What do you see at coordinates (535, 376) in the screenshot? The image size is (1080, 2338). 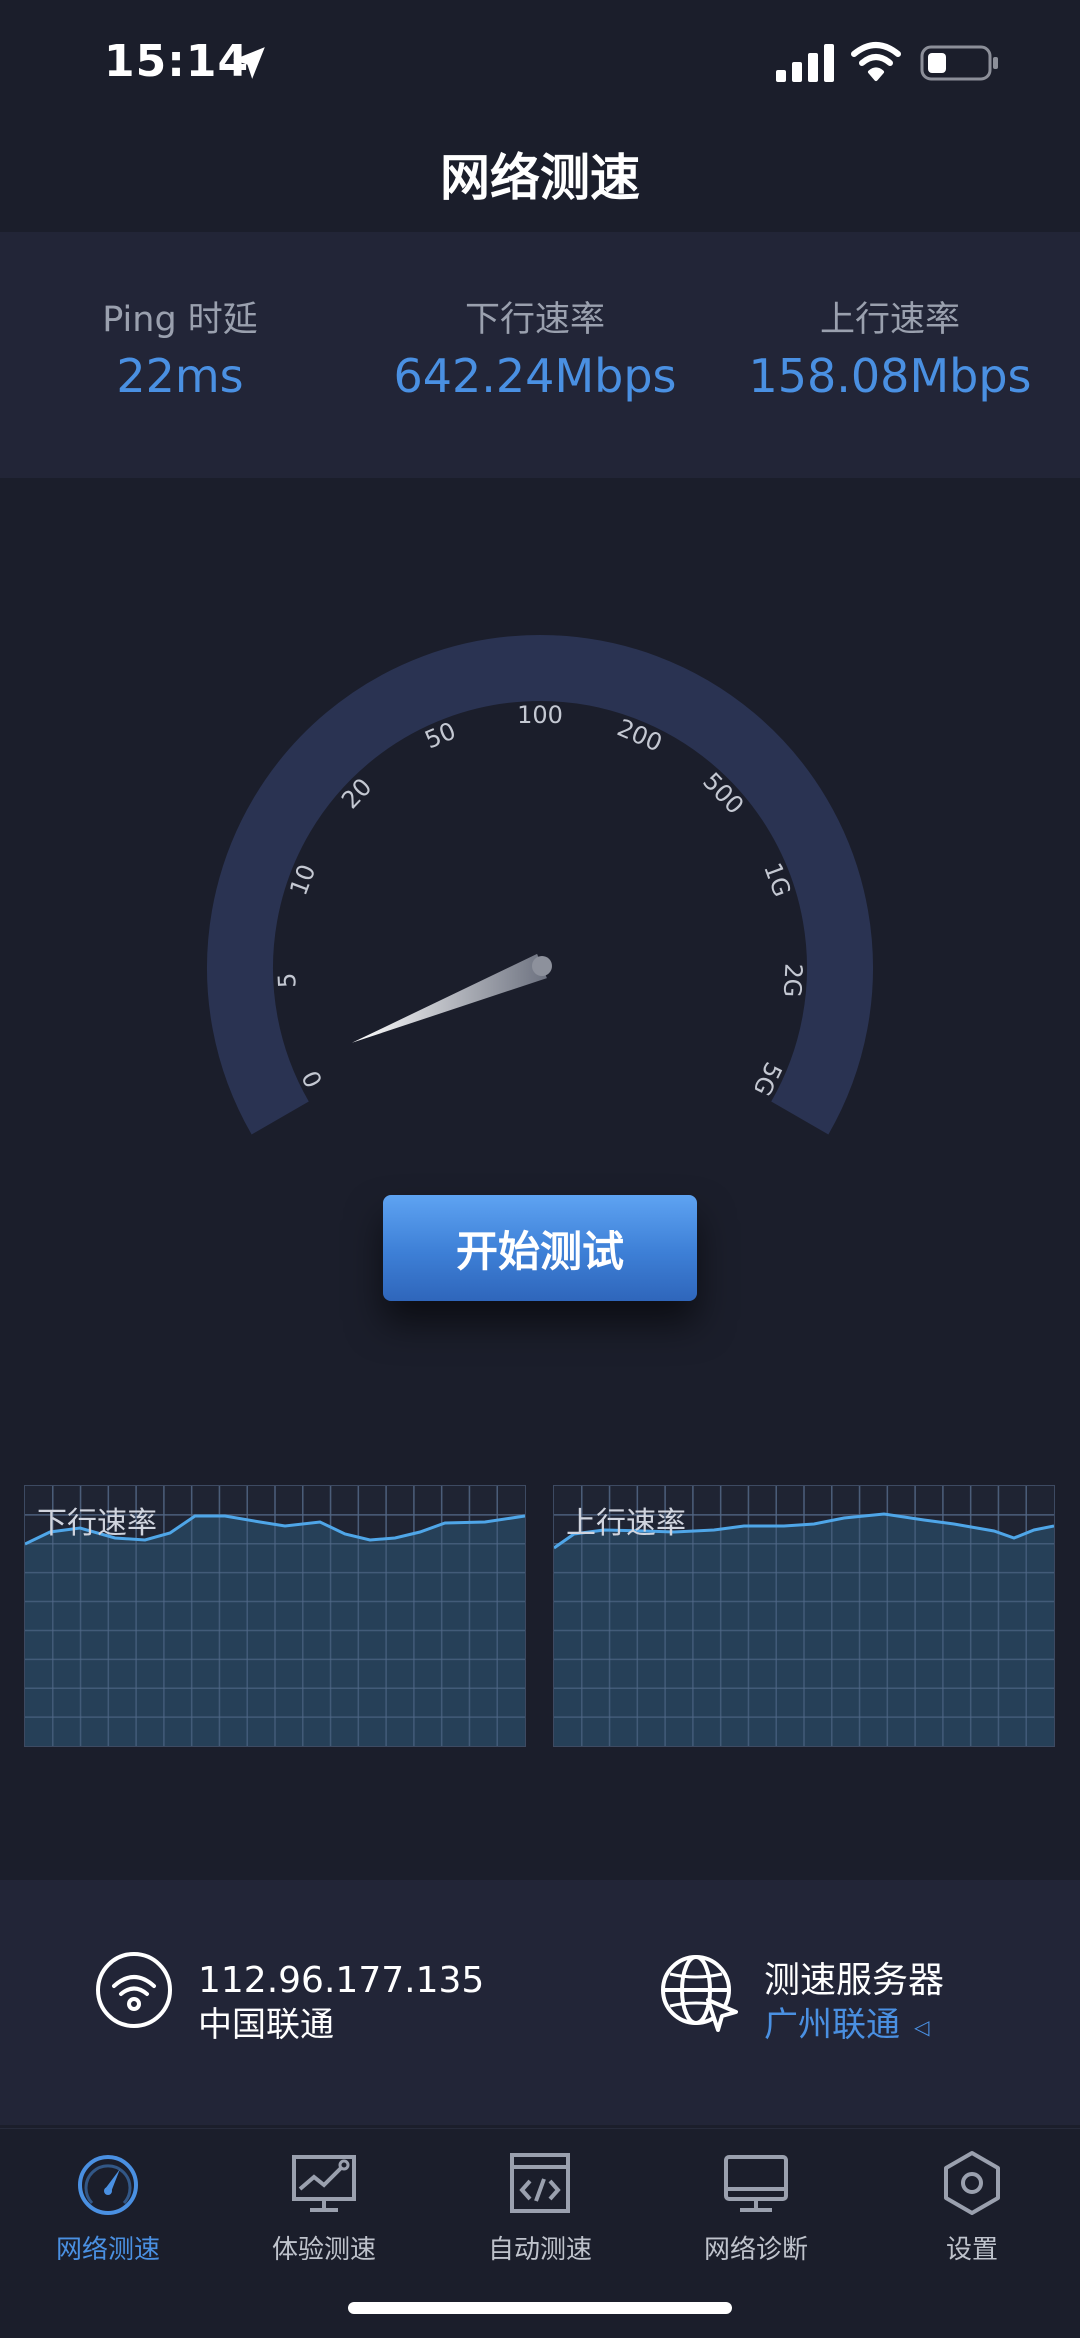 I see `download-value: 642.24Mbps` at bounding box center [535, 376].